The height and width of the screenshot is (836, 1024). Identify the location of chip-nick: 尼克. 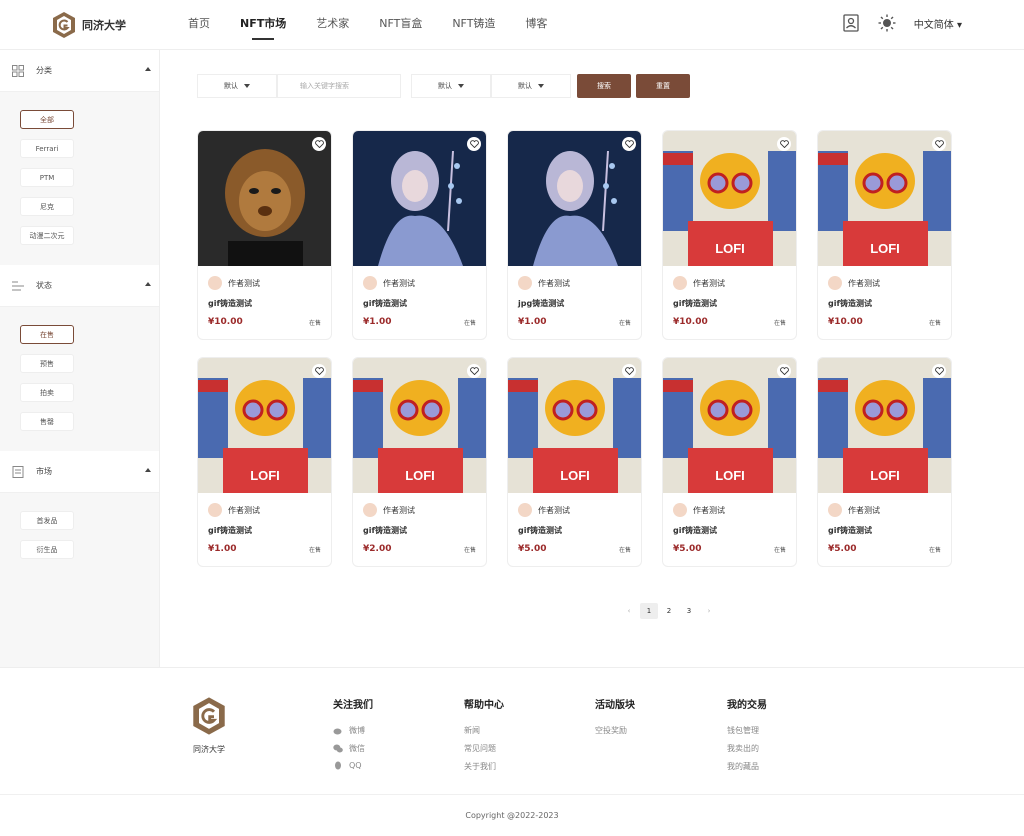
(47, 206).